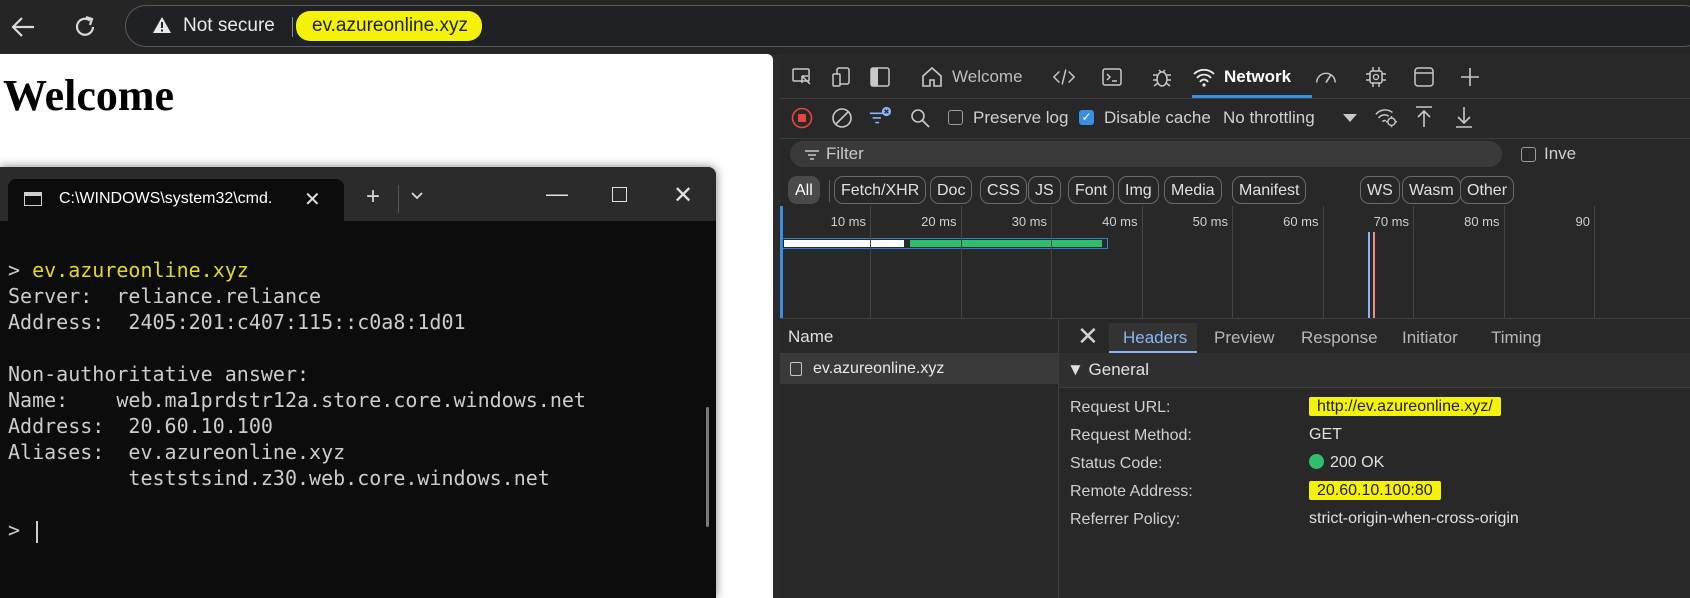 This screenshot has width=1690, height=598. Describe the element at coordinates (1020, 118) in the screenshot. I see `preserve-log-label: Preserve log` at that location.